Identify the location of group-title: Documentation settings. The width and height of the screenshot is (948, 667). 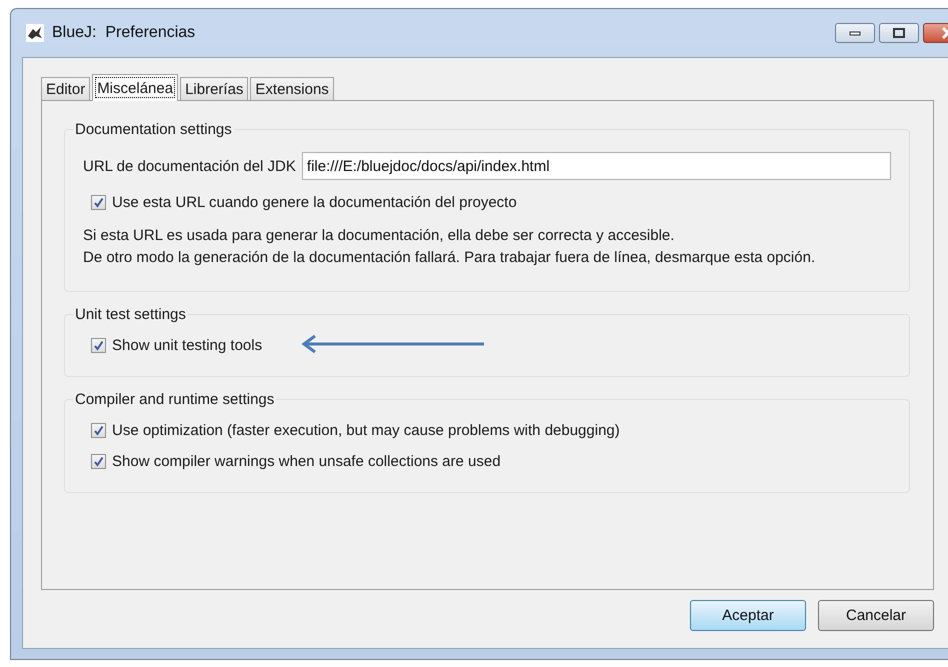
(153, 129).